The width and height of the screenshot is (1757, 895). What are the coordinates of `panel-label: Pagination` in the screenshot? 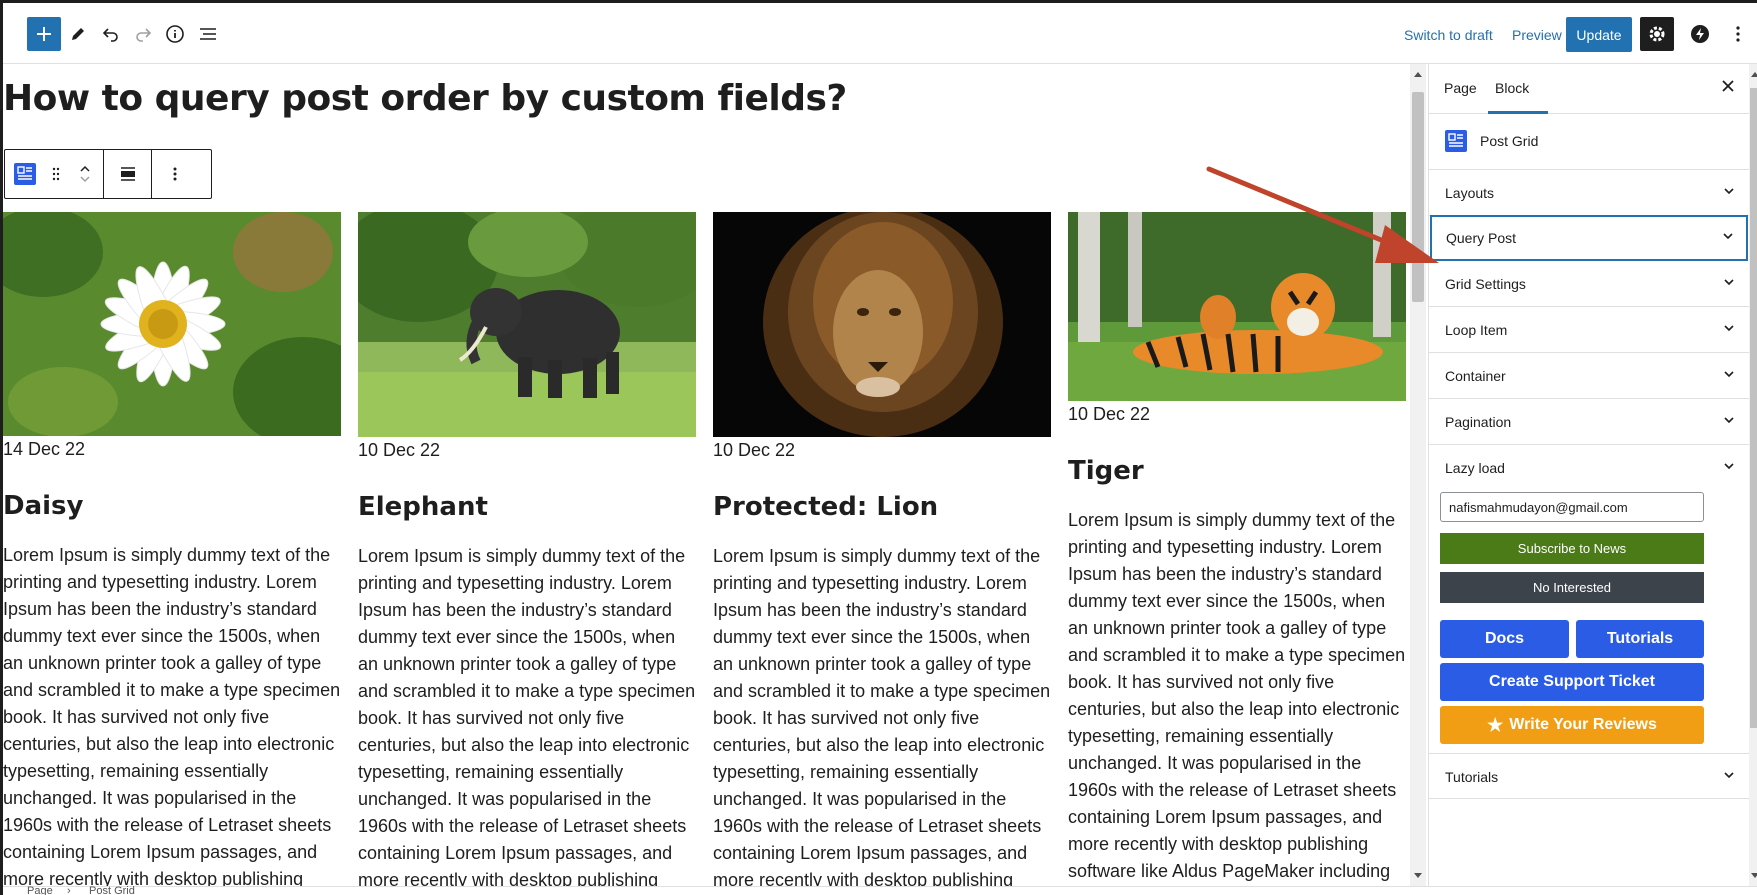 It's located at (1478, 422).